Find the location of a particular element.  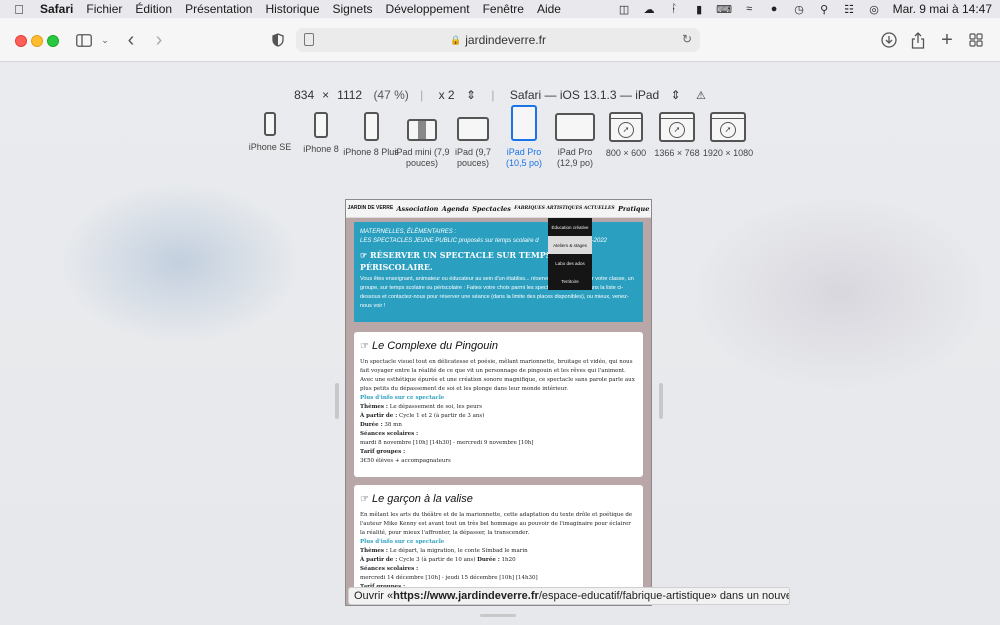

compass-icon: ➚ is located at coordinates (626, 129).